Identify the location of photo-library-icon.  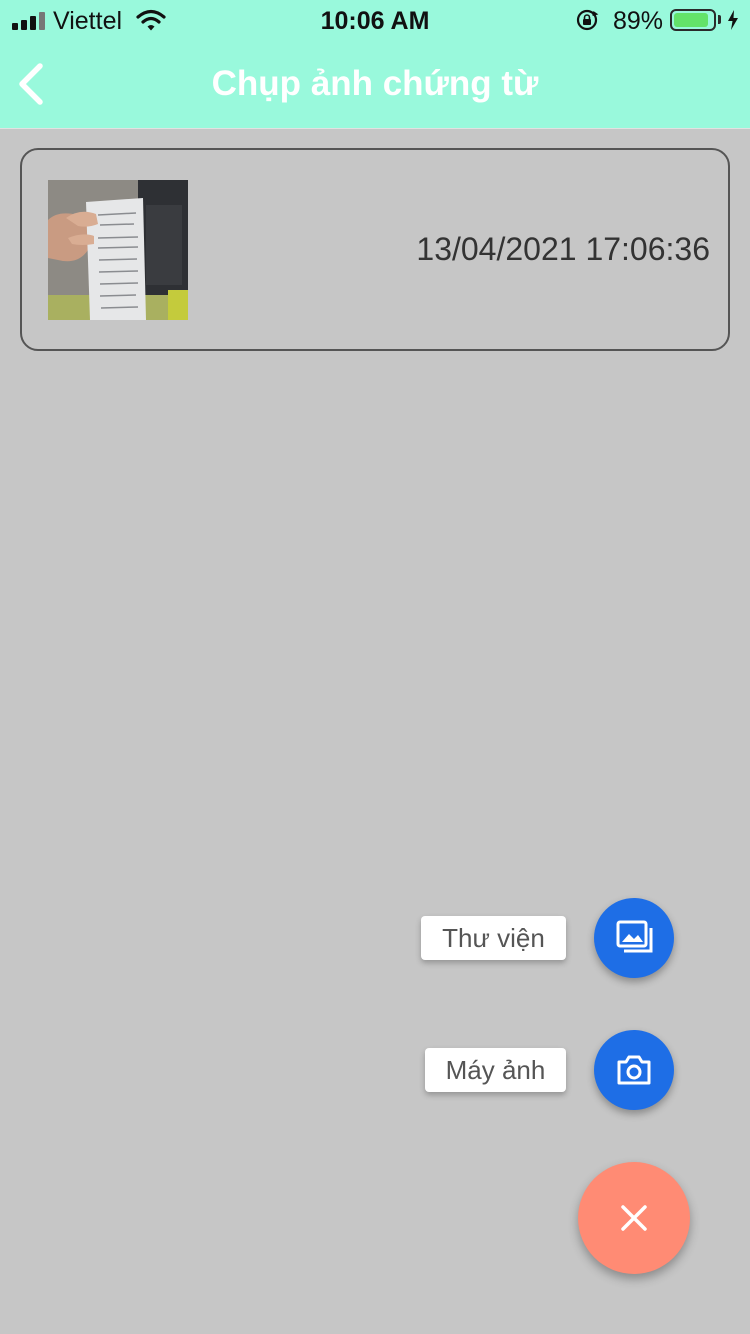
(634, 936).